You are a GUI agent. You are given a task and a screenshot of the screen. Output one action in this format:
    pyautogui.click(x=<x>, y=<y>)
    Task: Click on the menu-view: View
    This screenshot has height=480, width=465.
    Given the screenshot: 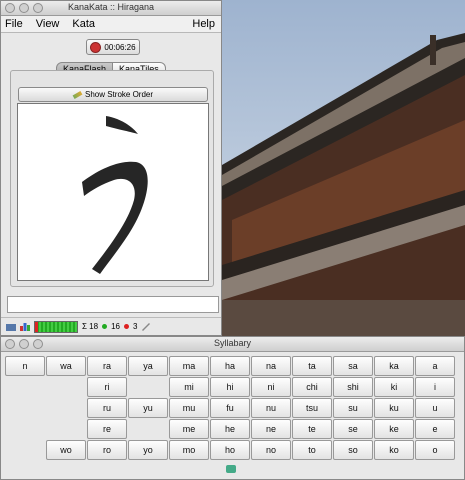 What is the action you would take?
    pyautogui.click(x=48, y=24)
    